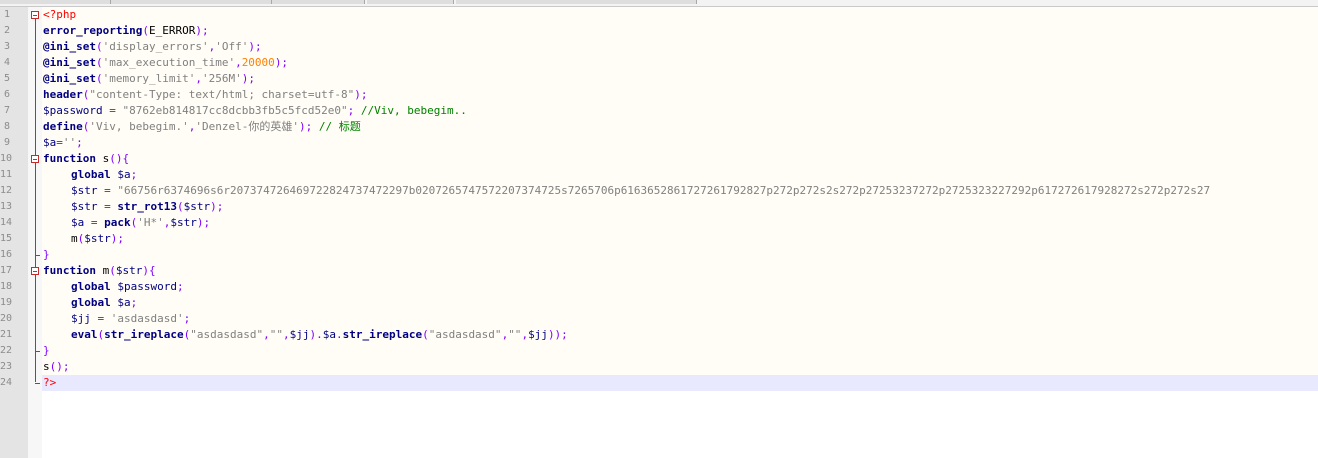 The image size is (1318, 458). I want to click on fold-end-marker, so click(37, 383).